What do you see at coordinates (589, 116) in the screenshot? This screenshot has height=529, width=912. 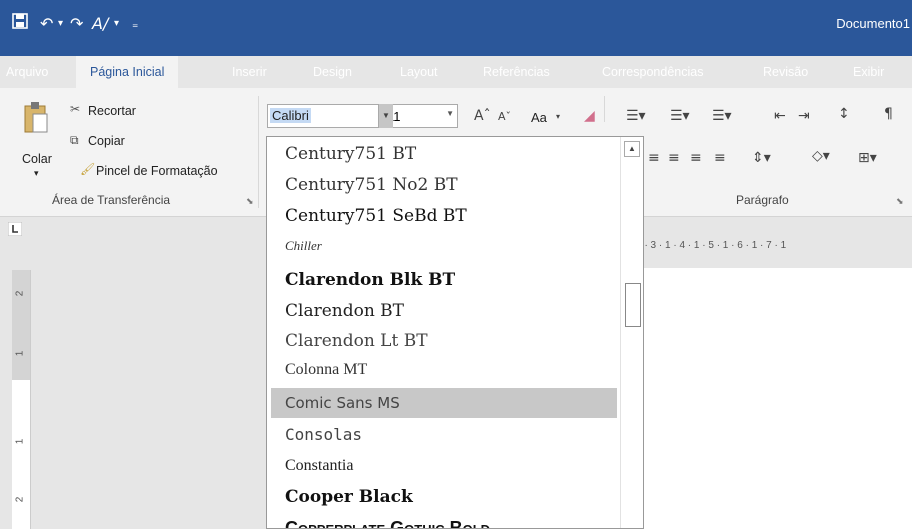 I see `clear-formatting-icon: ◢` at bounding box center [589, 116].